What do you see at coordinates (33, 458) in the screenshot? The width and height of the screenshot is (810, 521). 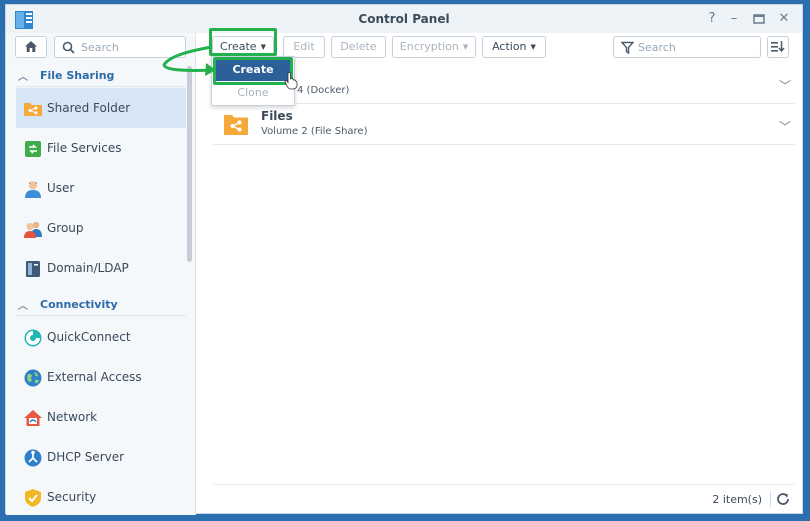 I see `dhcp-server-icon` at bounding box center [33, 458].